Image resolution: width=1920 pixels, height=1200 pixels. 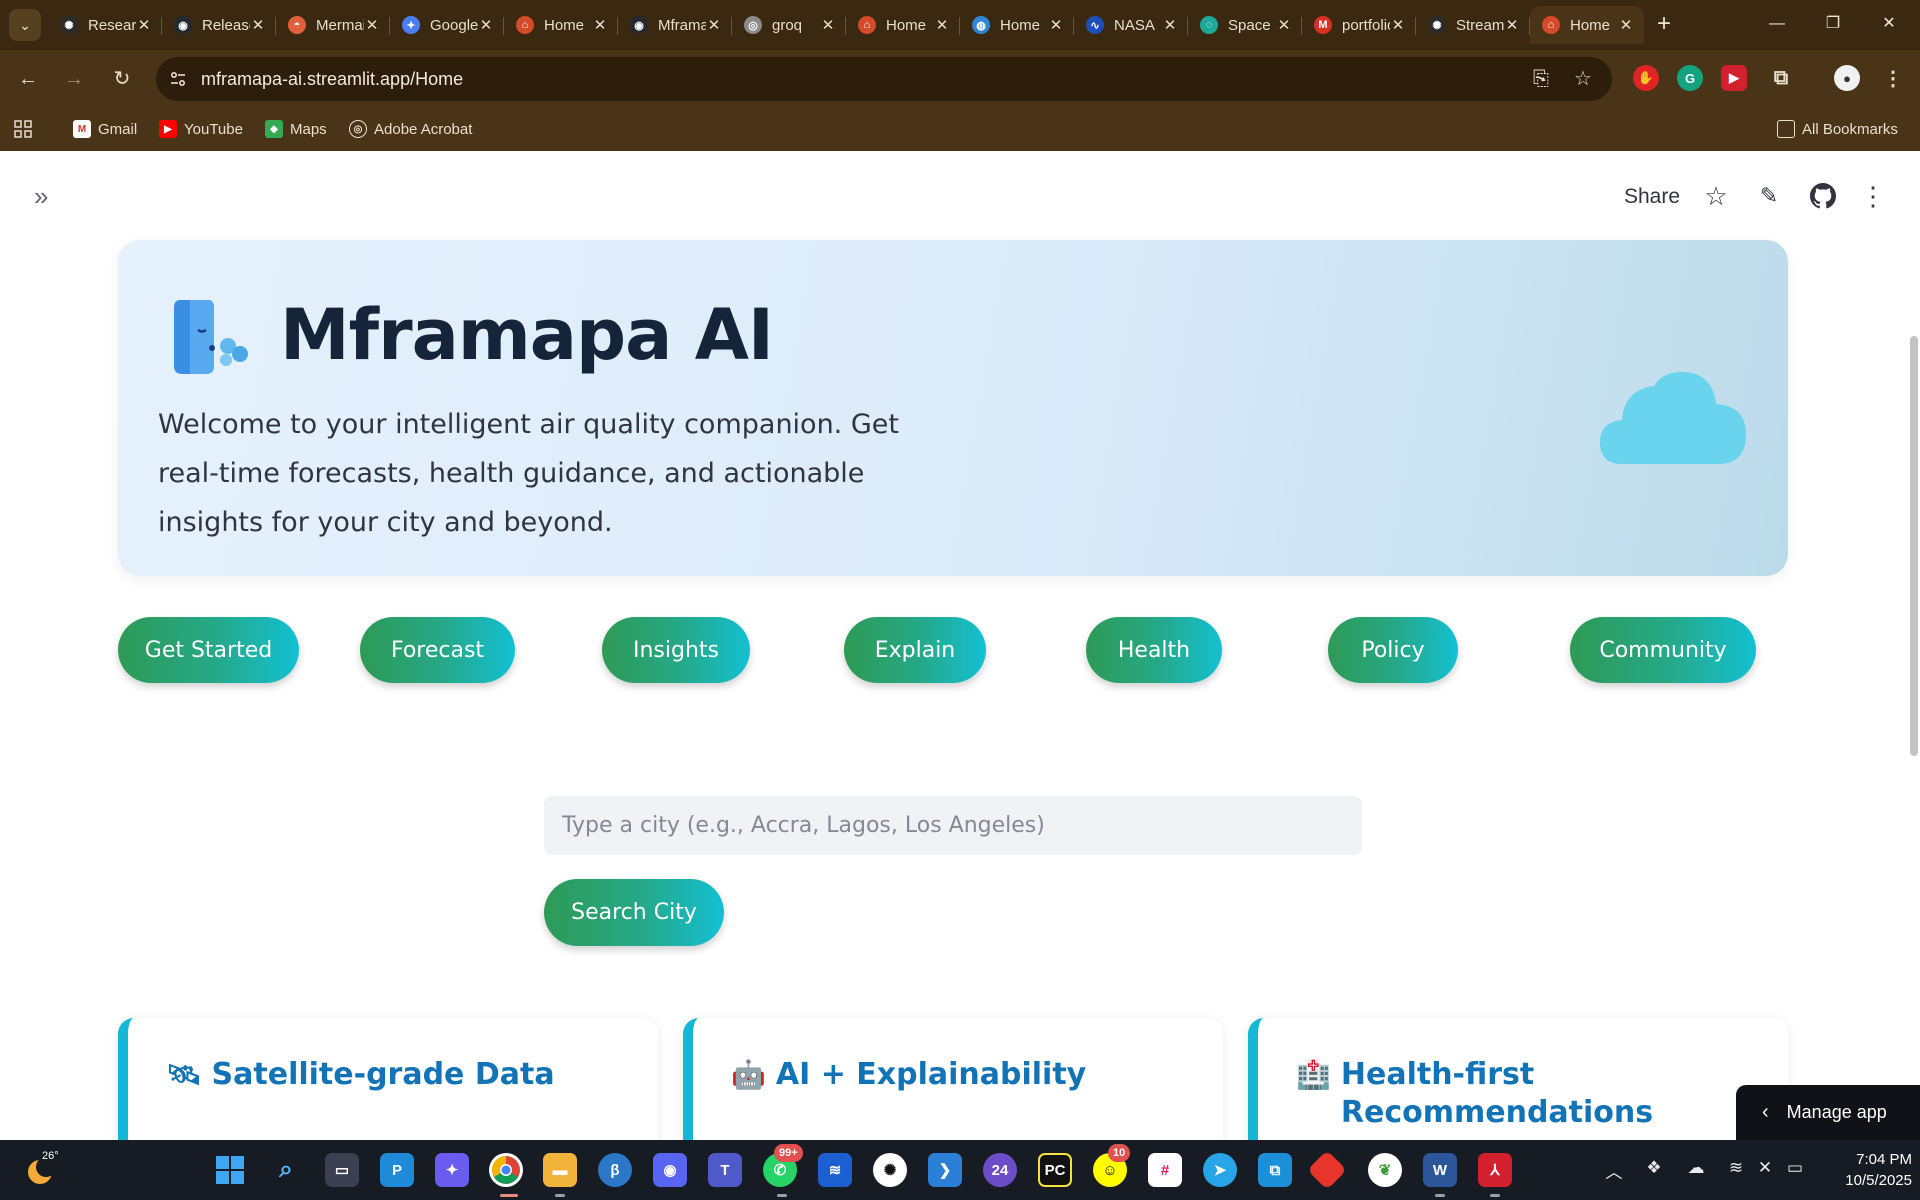 What do you see at coordinates (1769, 196) in the screenshot?
I see `edit-pencil-icon: ✎` at bounding box center [1769, 196].